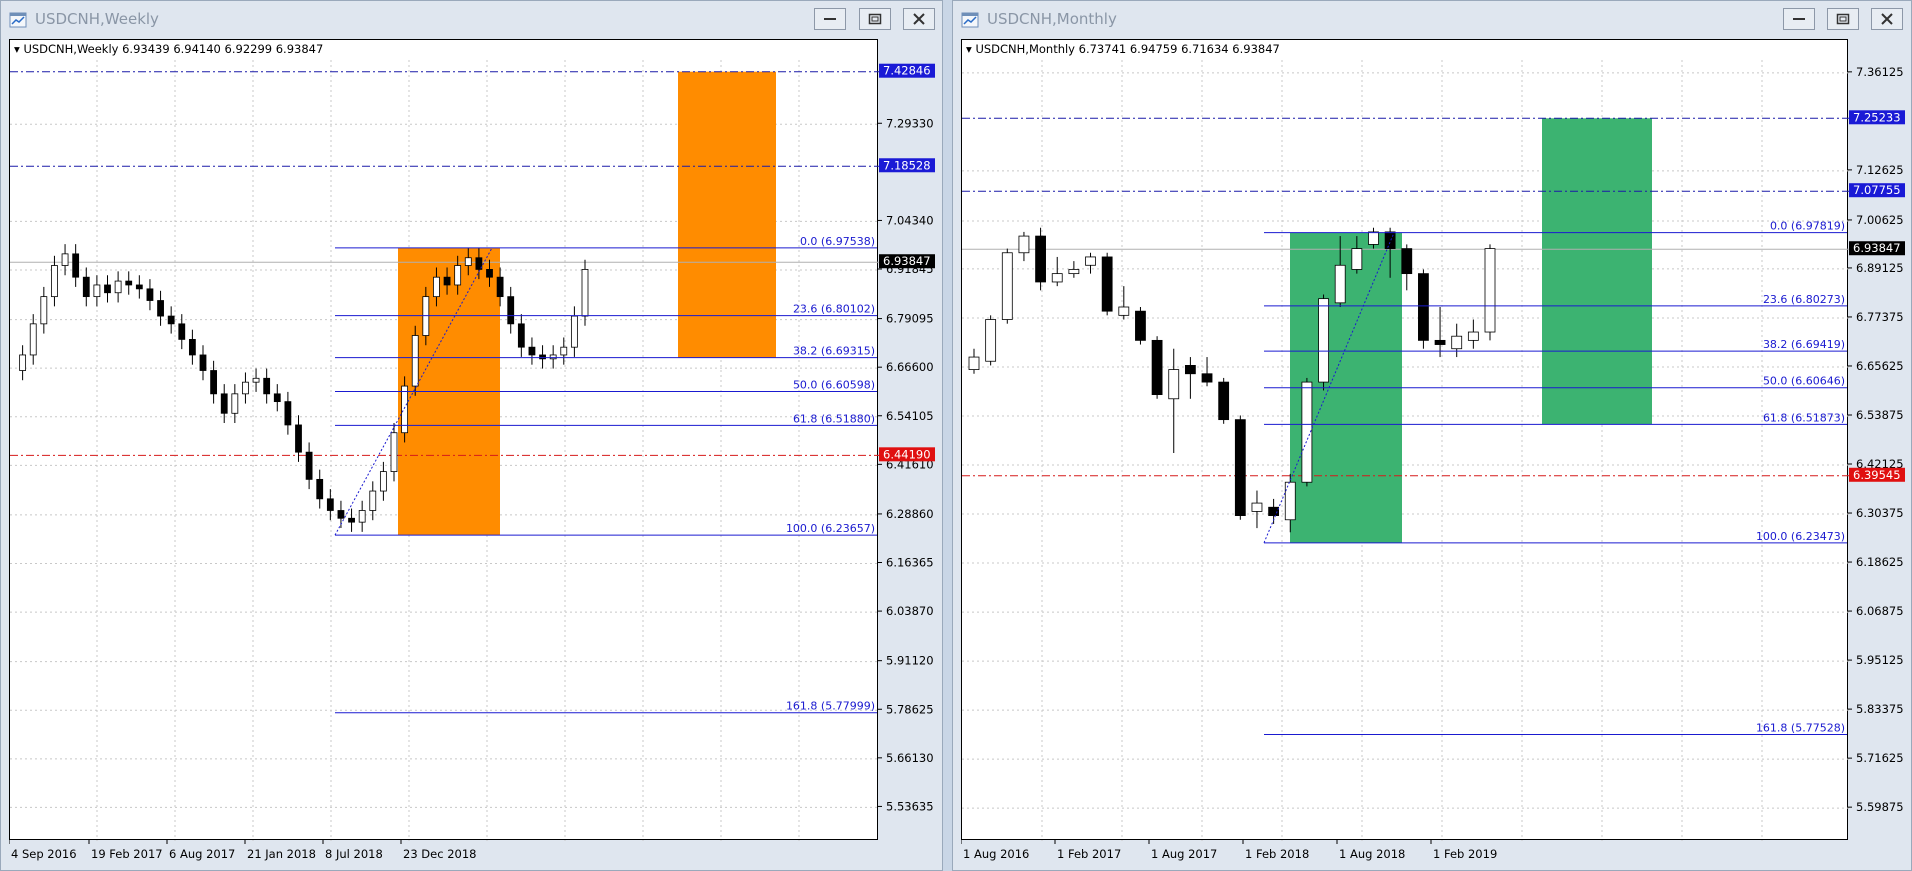 The height and width of the screenshot is (871, 1912). What do you see at coordinates (471, 19) in the screenshot?
I see `weekly-titlebar: USDCNH,Weekly` at bounding box center [471, 19].